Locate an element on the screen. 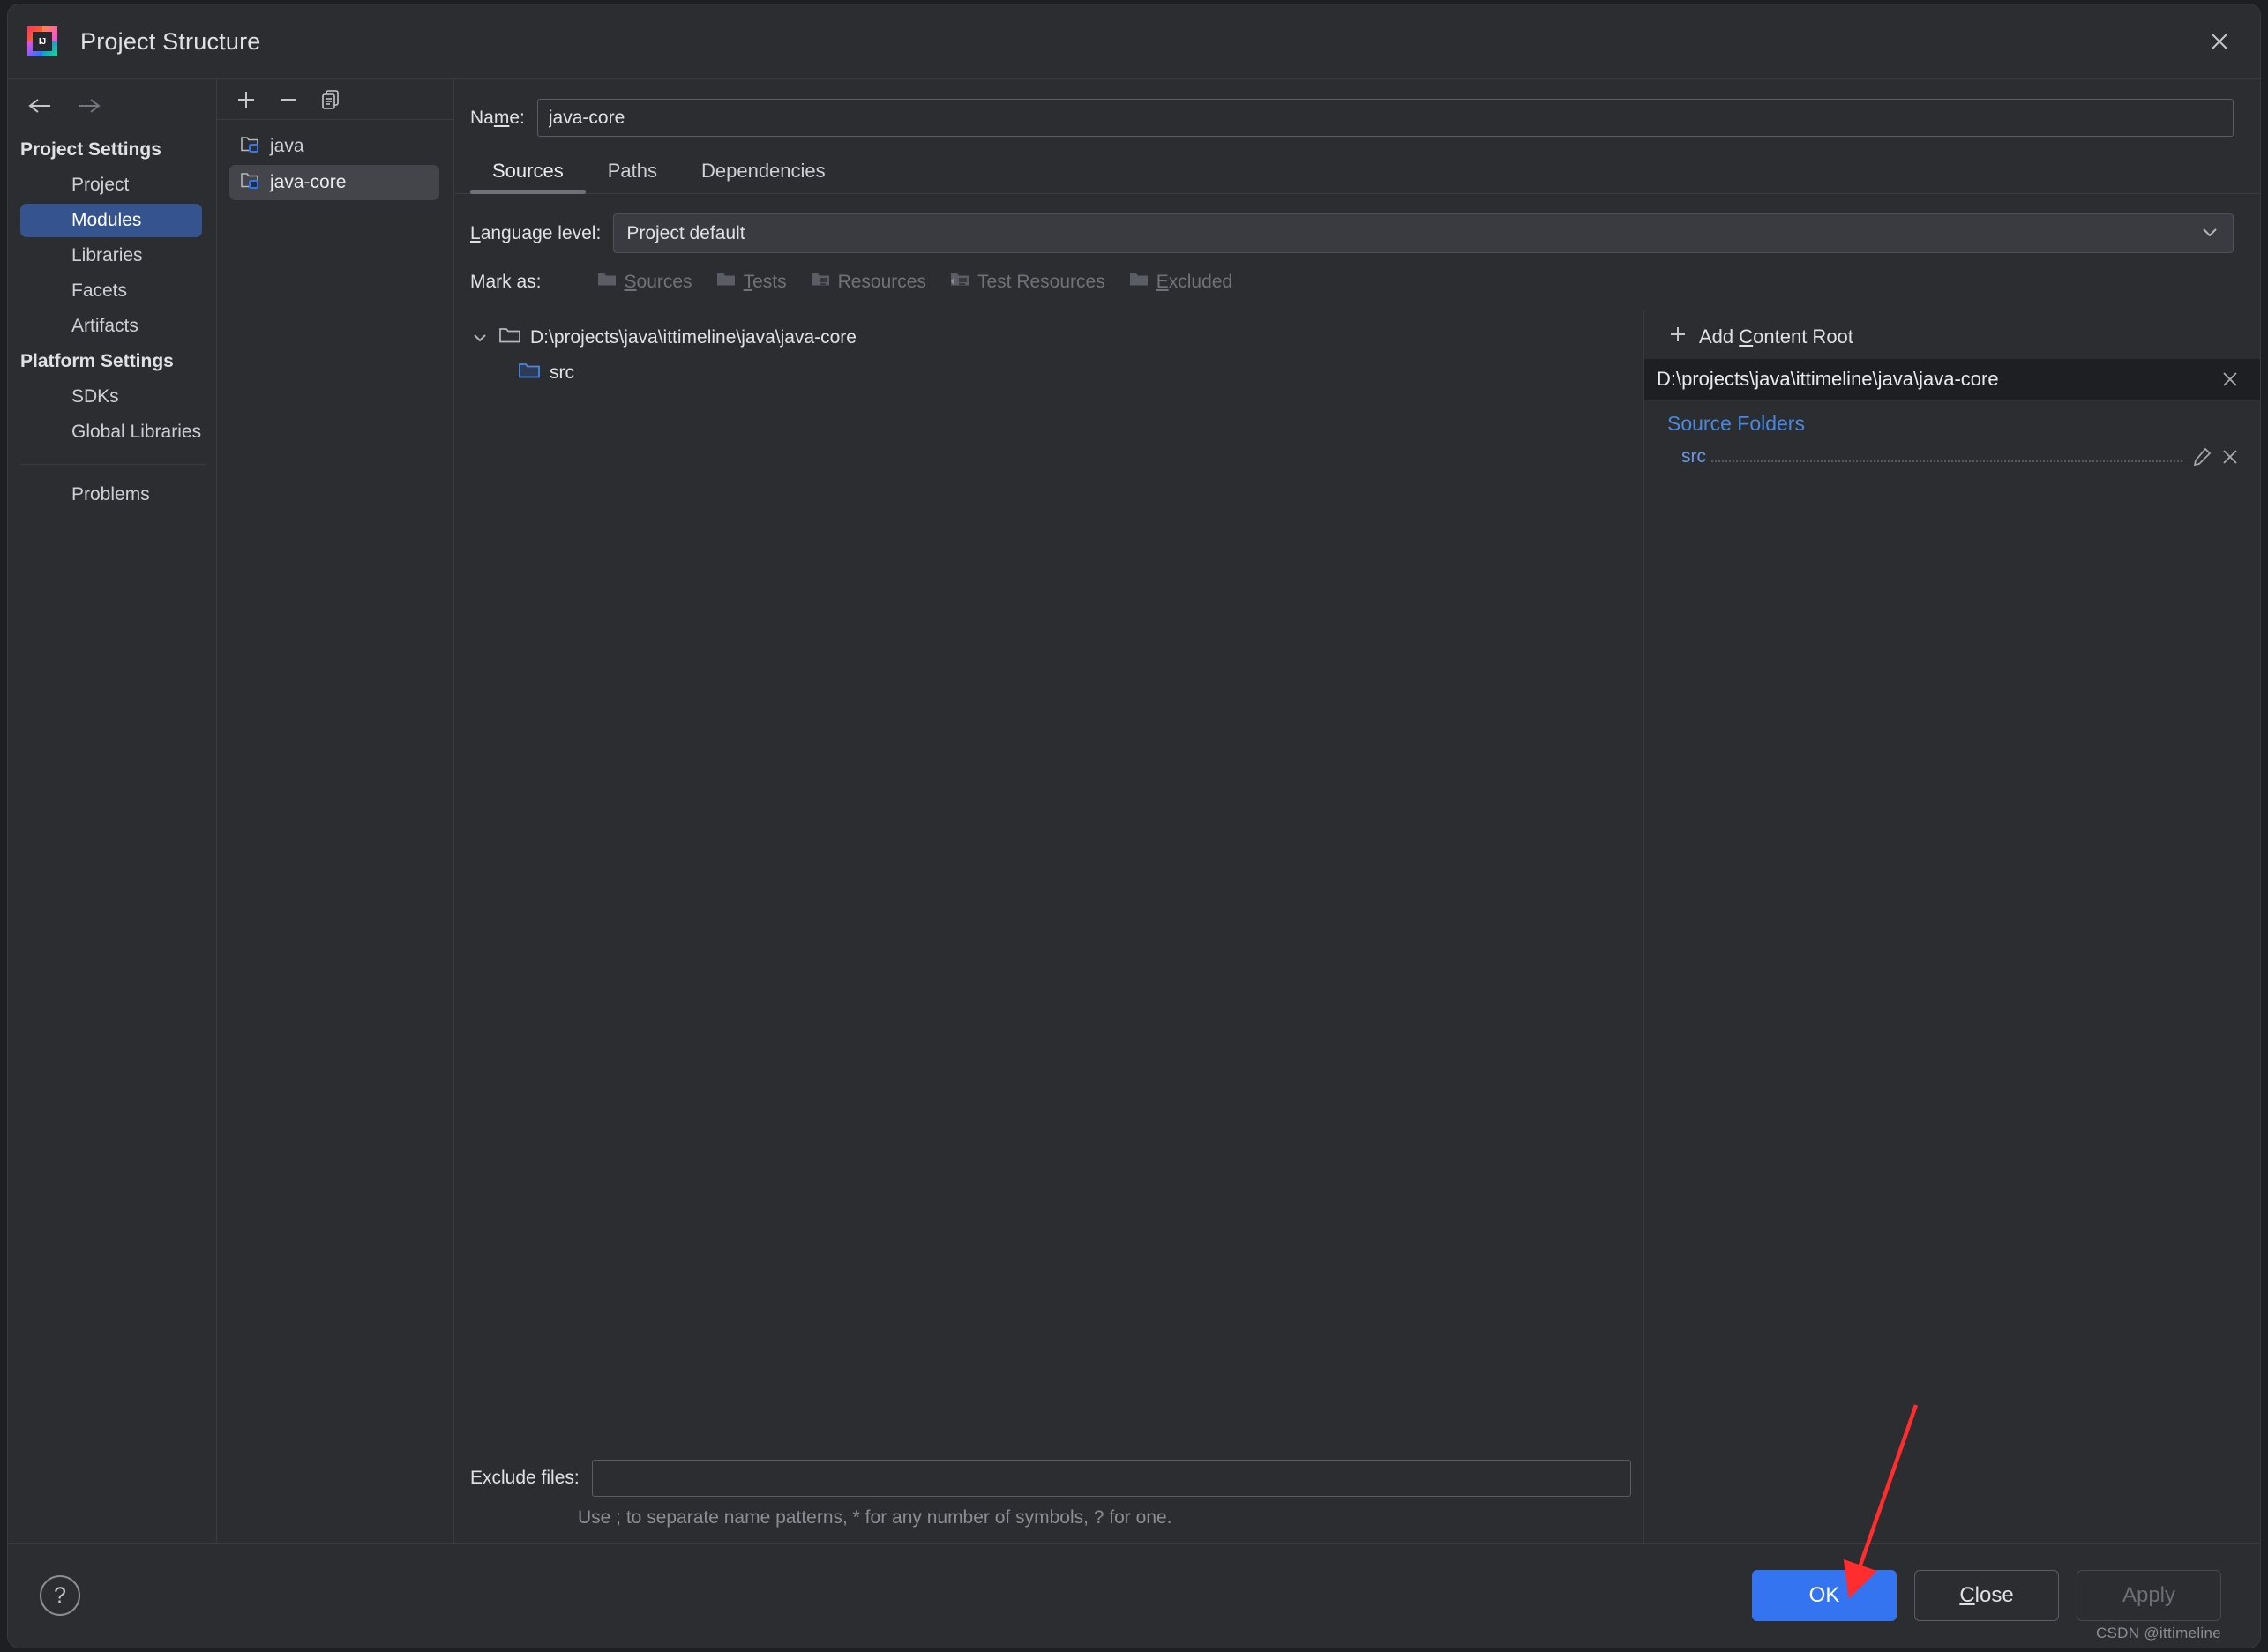 The image size is (2268, 1652). dotted-leader is located at coordinates (1946, 461).